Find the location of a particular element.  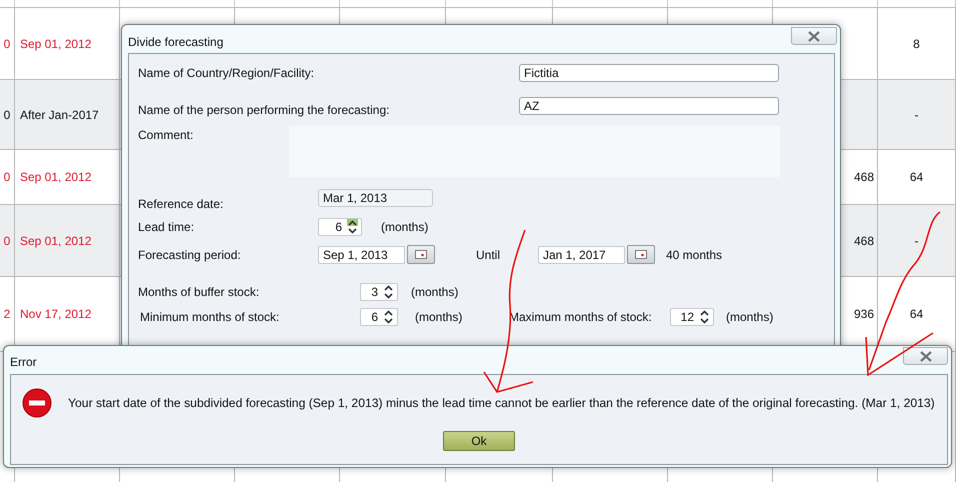

table-cell-text: Nov 17, 2012 is located at coordinates (55, 314).